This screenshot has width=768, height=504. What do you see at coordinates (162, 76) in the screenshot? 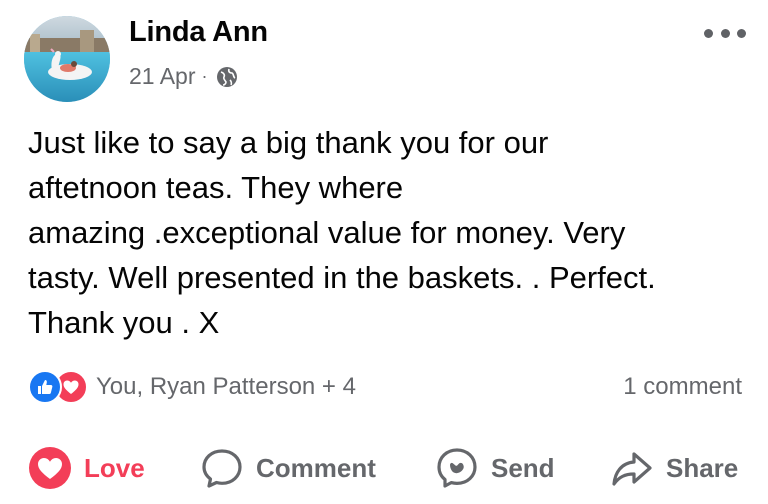
I see `post-date: 21 Apr` at bounding box center [162, 76].